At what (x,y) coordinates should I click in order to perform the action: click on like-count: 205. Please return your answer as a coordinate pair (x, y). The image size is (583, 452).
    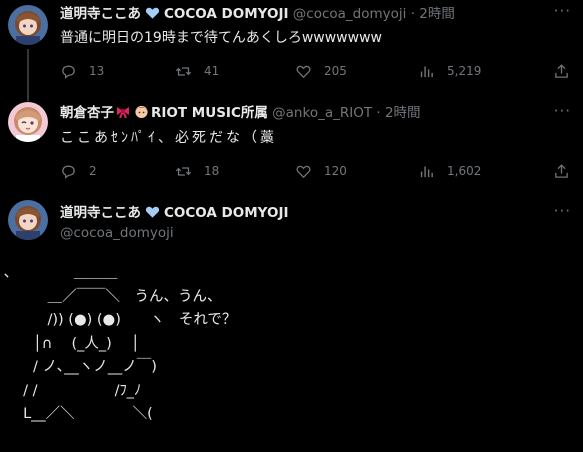
    Looking at the image, I should click on (335, 71).